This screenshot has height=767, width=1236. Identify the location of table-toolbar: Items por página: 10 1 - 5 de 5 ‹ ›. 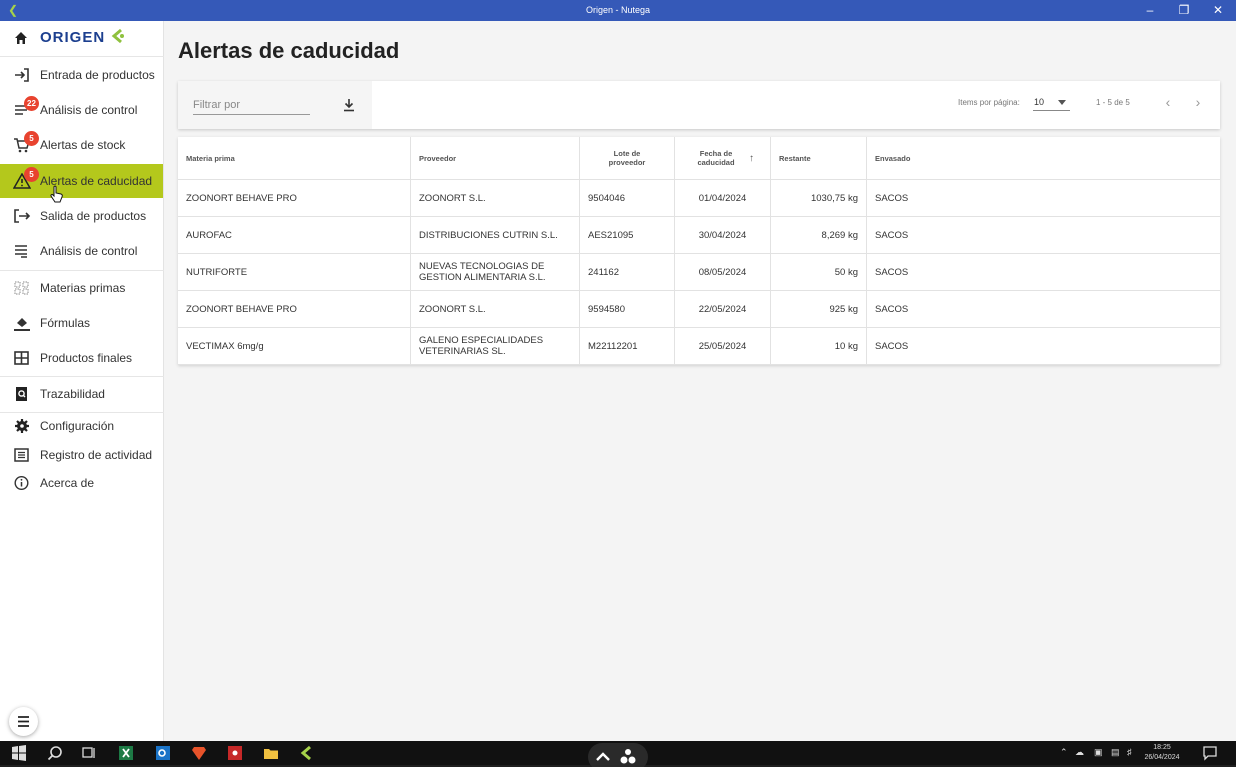
(699, 105).